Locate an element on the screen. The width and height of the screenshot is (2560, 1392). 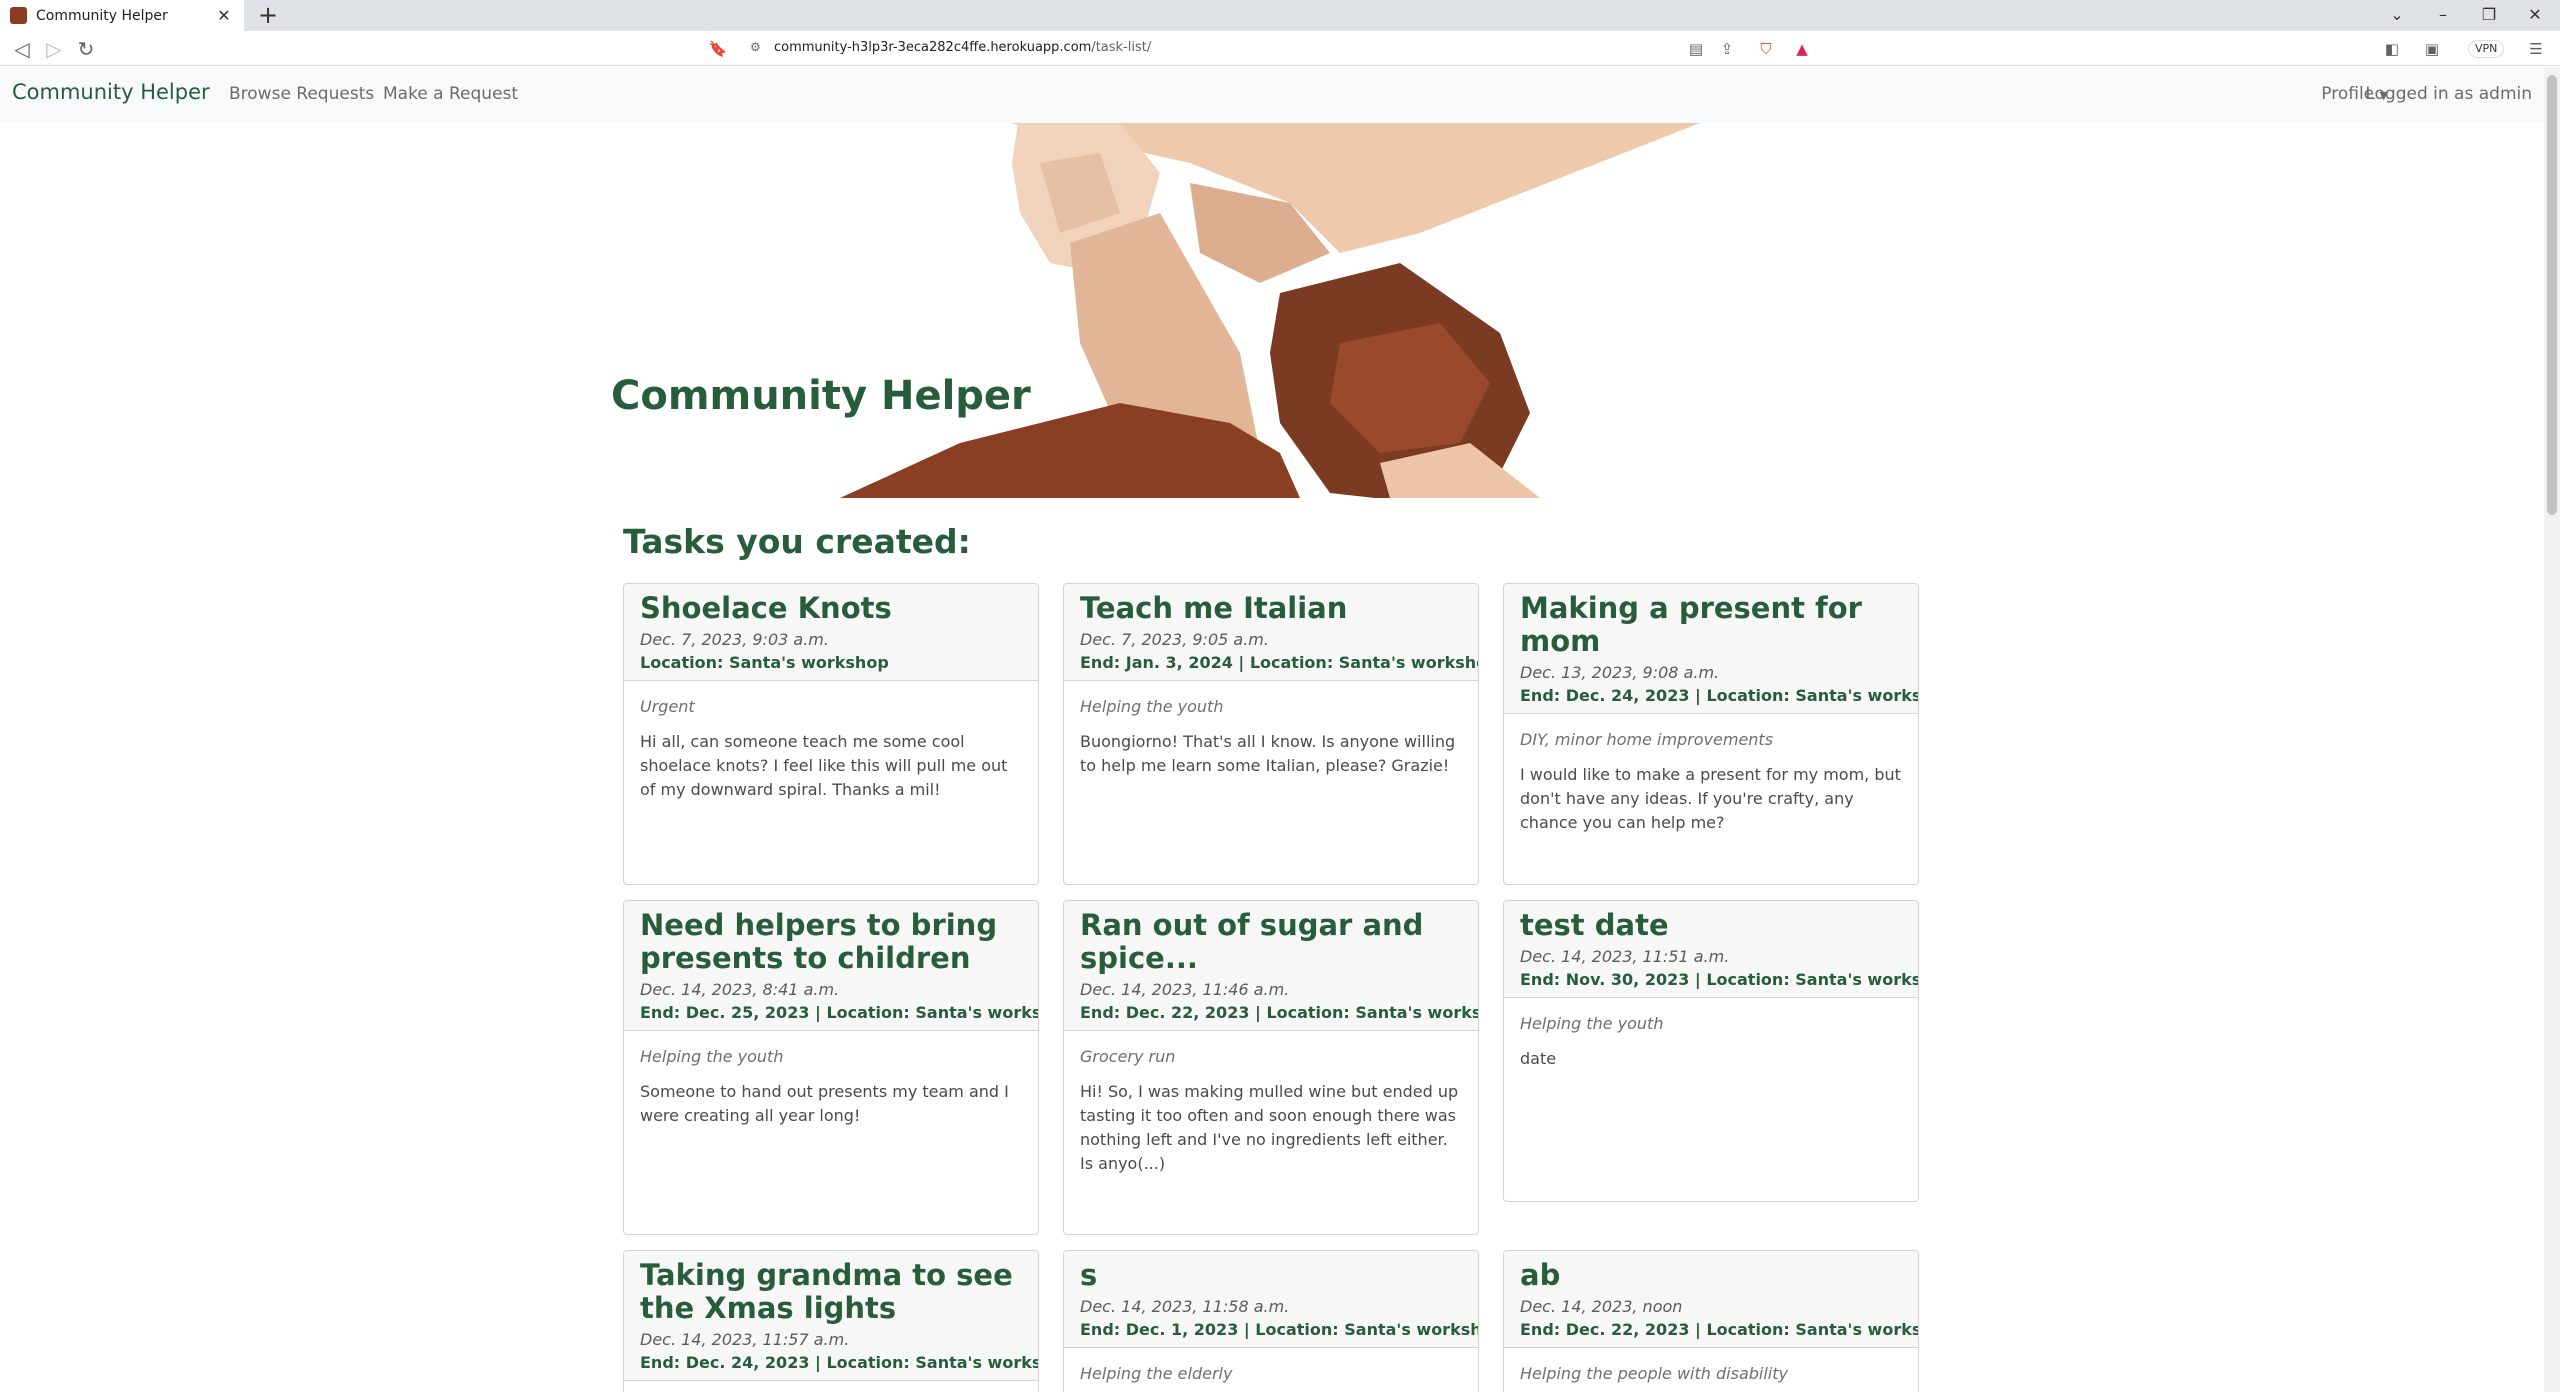
menu-icon: ☰ is located at coordinates (2536, 49).